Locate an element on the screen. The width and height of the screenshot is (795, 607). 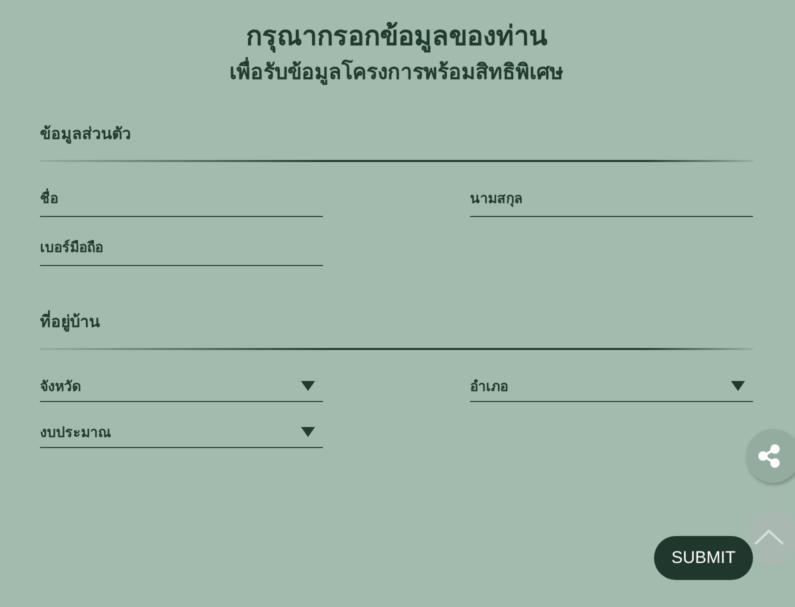
scroll-top-button is located at coordinates (770, 537).